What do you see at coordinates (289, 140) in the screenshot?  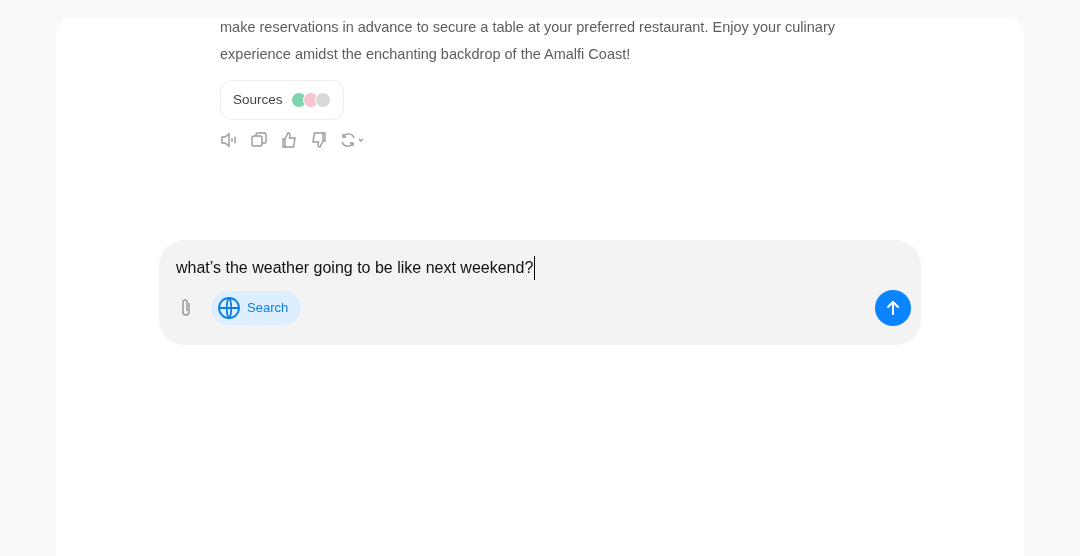 I see `thumbs-up-icon` at bounding box center [289, 140].